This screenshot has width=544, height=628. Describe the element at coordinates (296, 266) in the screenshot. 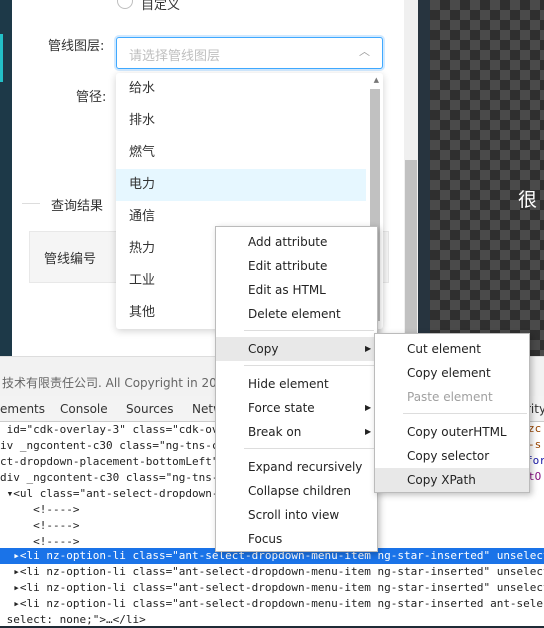

I see `menu-item-edit-attribute: Edit attribute` at that location.